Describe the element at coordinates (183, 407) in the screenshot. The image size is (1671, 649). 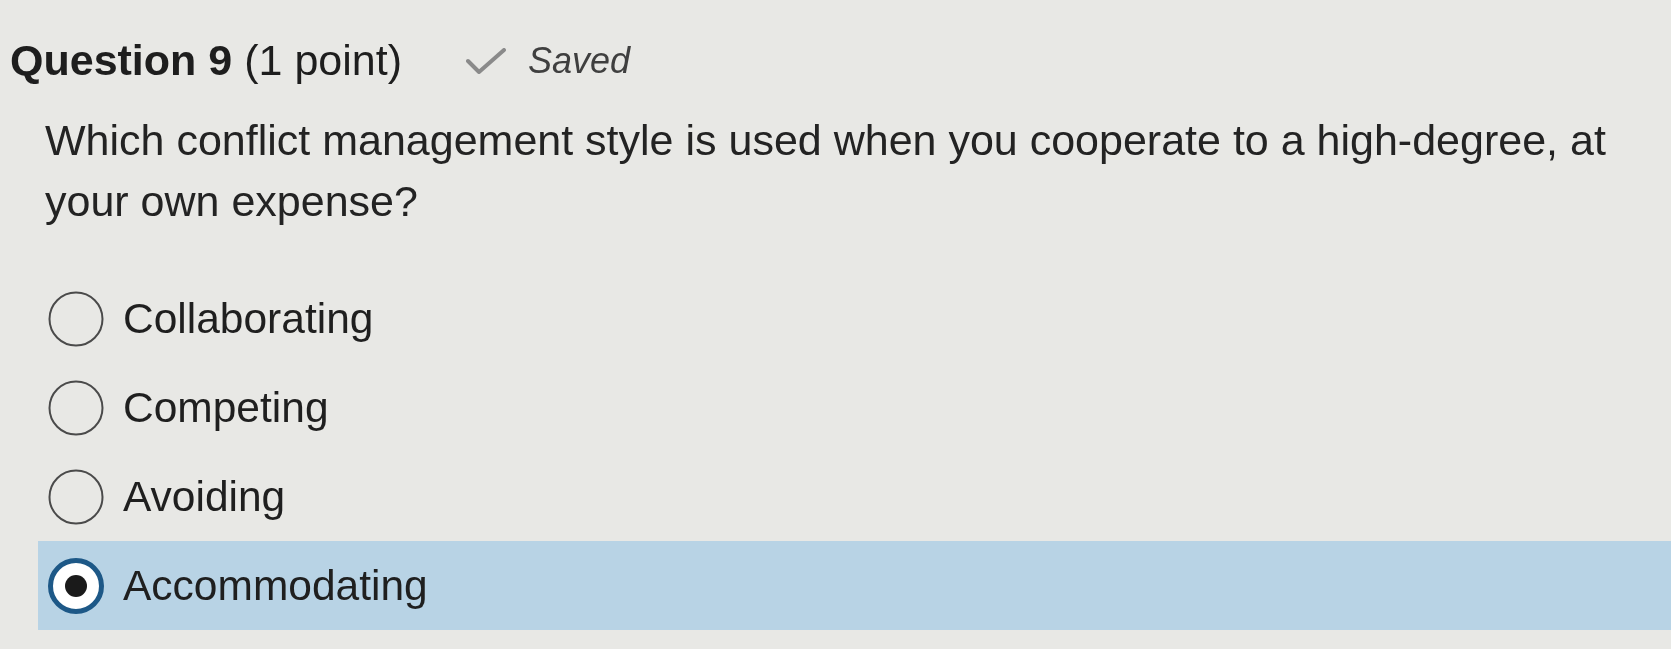
I see `answer-option: Competing` at that location.